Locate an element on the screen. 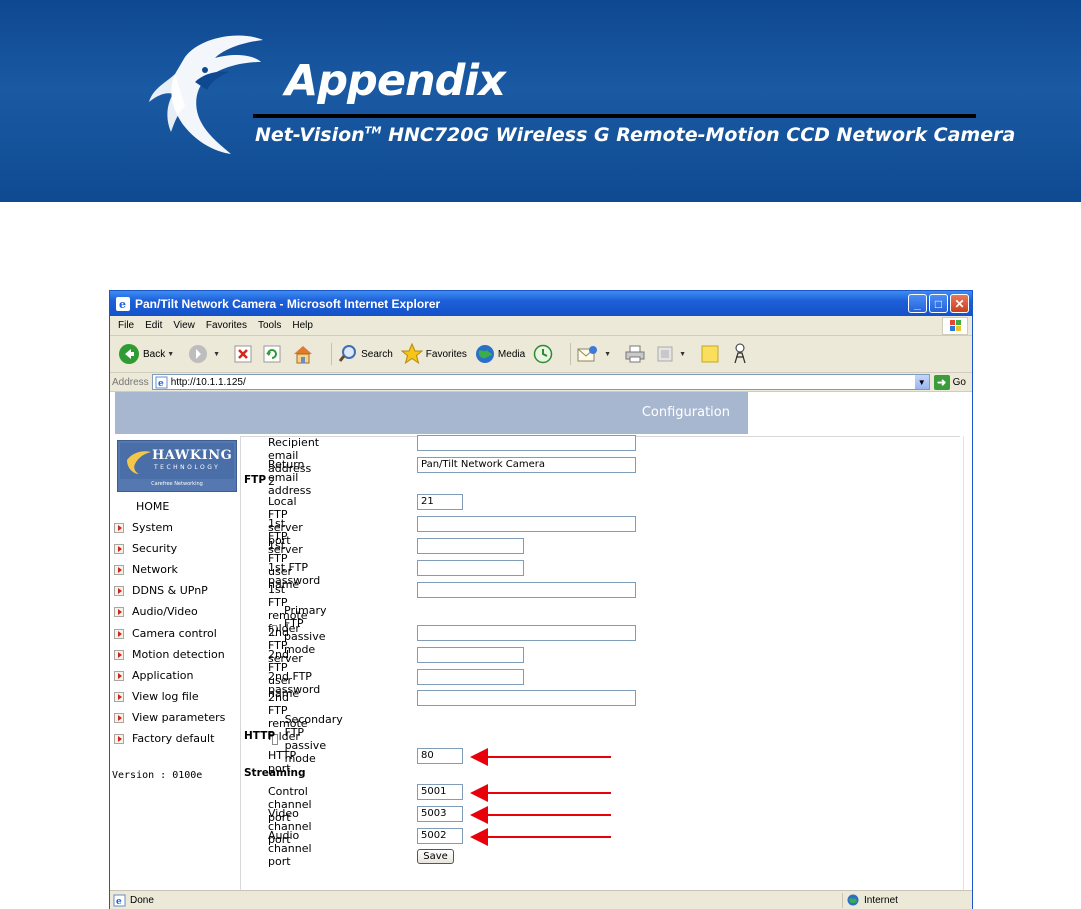  return-email-field: Pan/Tilt Network Camera is located at coordinates (526, 465).